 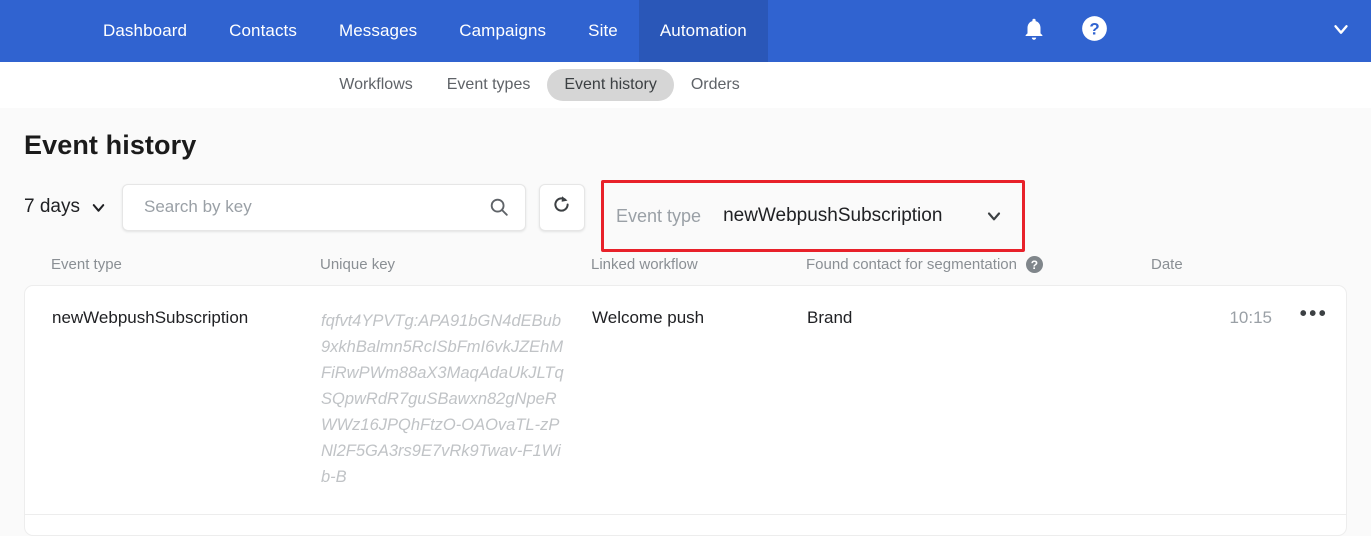 What do you see at coordinates (52, 206) in the screenshot?
I see `period-label: 7 days` at bounding box center [52, 206].